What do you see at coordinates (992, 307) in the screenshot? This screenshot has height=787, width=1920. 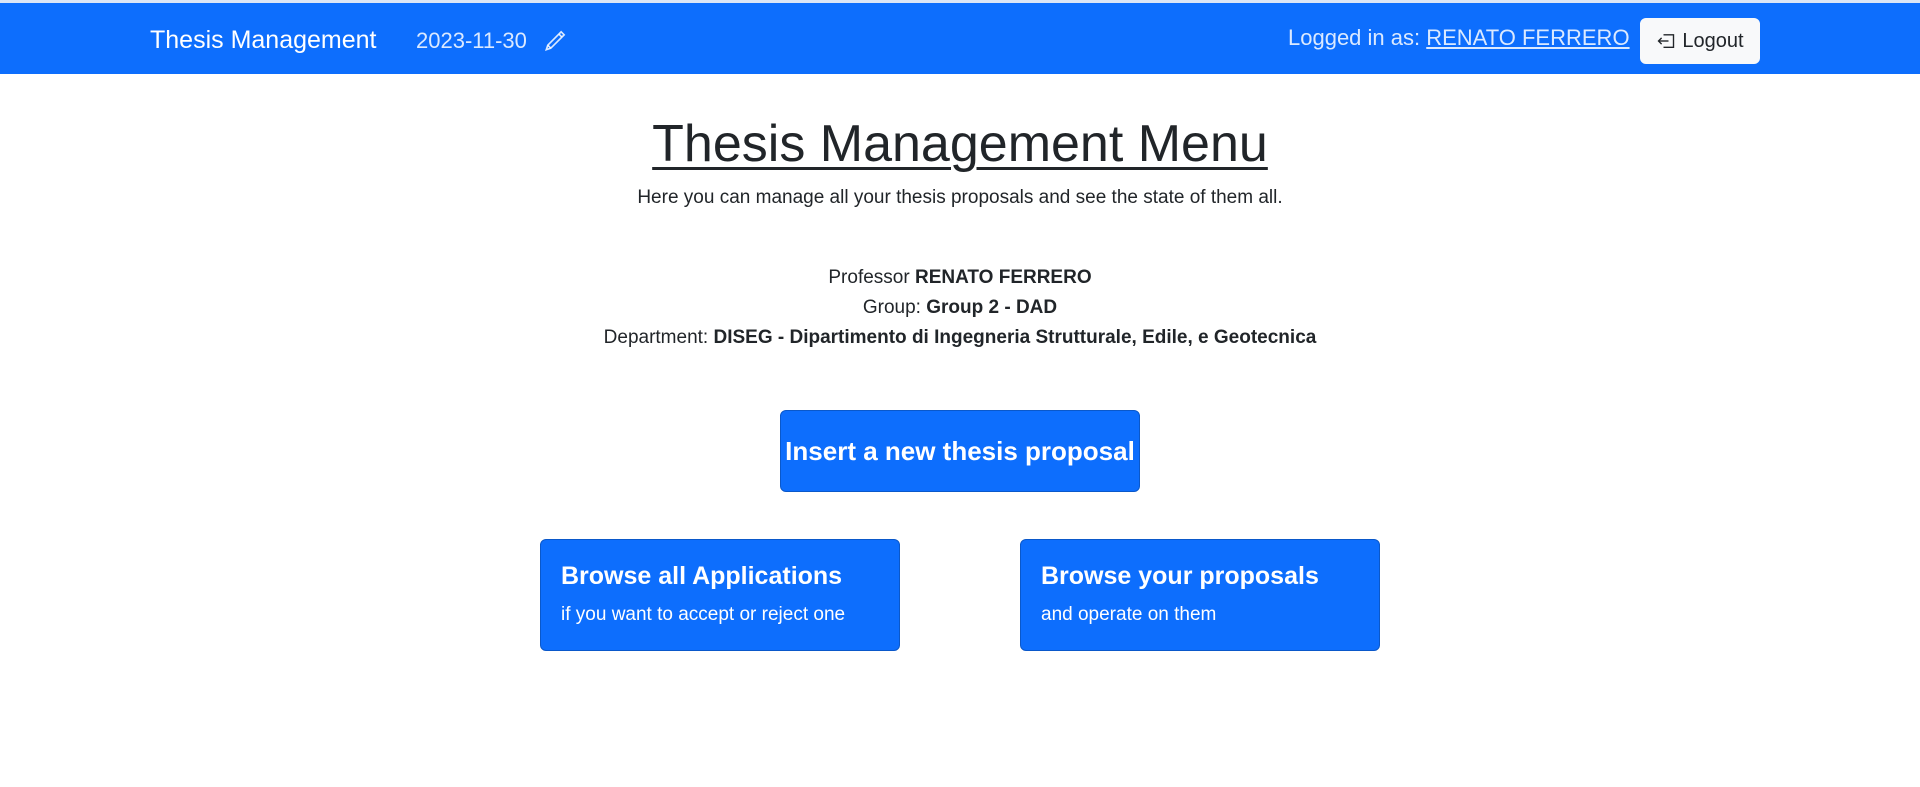 I see `group-value: Group 2 - DAD` at bounding box center [992, 307].